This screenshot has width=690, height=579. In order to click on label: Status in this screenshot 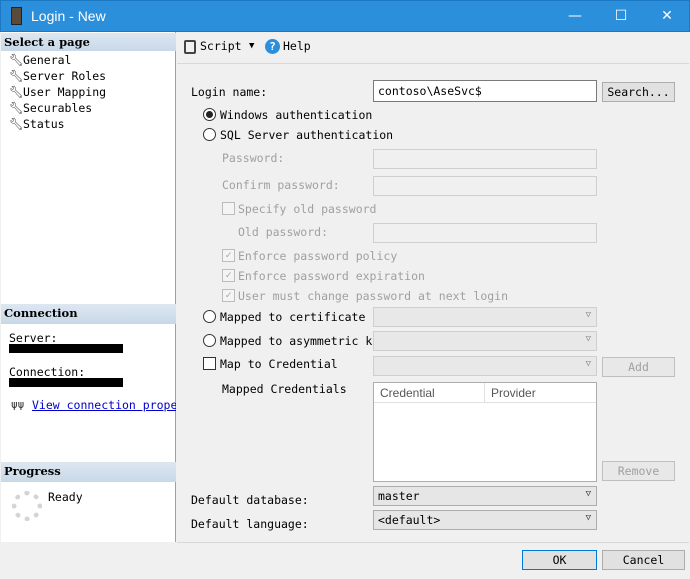, I will do `click(44, 124)`.